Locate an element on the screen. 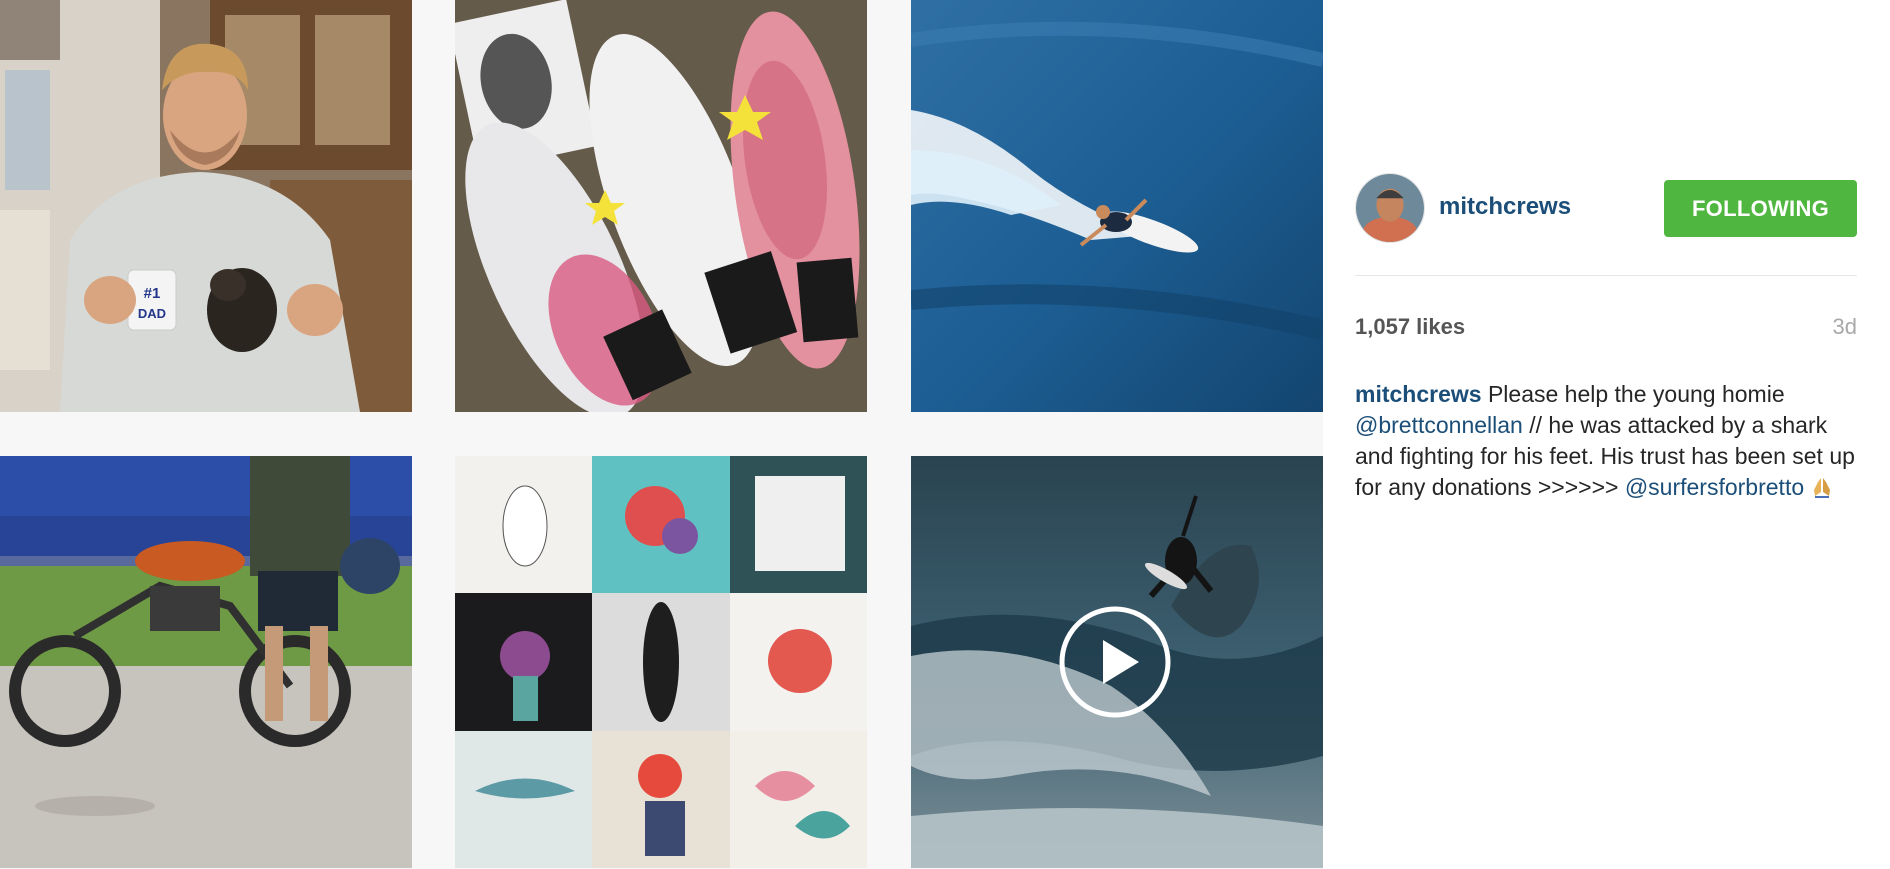 The width and height of the screenshot is (1890, 869). praying-hands-icon is located at coordinates (1821, 488).